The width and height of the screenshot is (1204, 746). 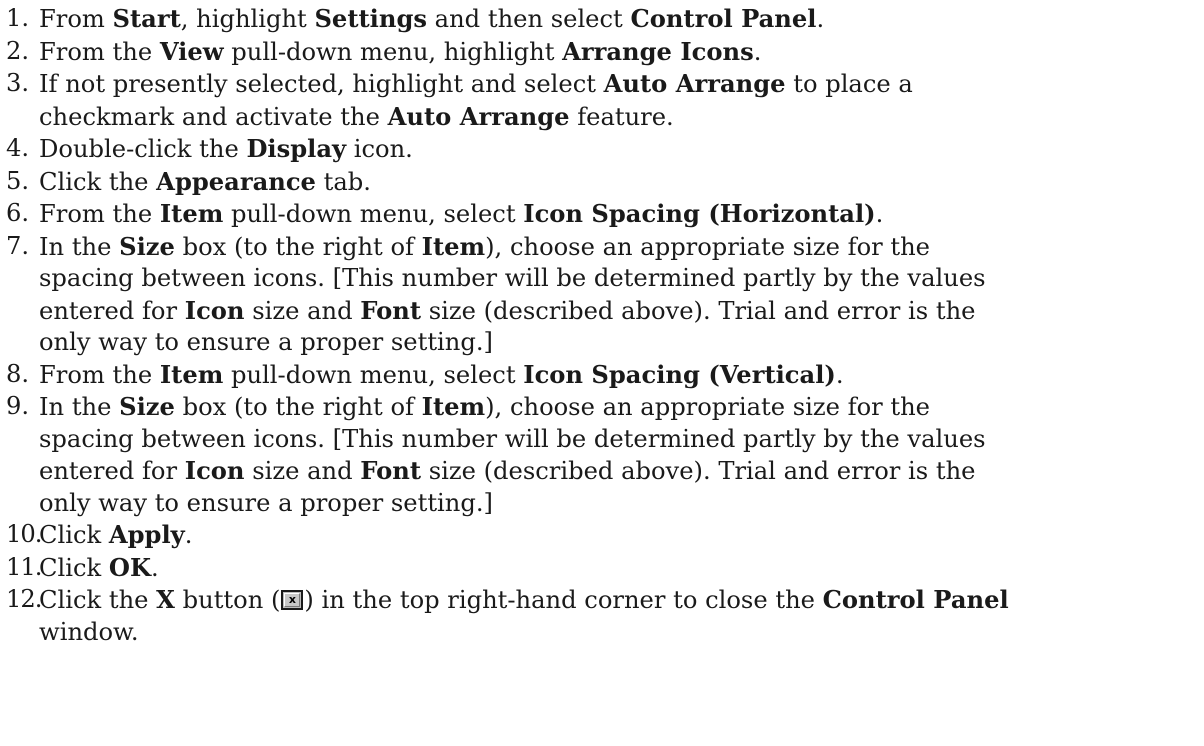 What do you see at coordinates (18, 18) in the screenshot?
I see `step-number: 1.` at bounding box center [18, 18].